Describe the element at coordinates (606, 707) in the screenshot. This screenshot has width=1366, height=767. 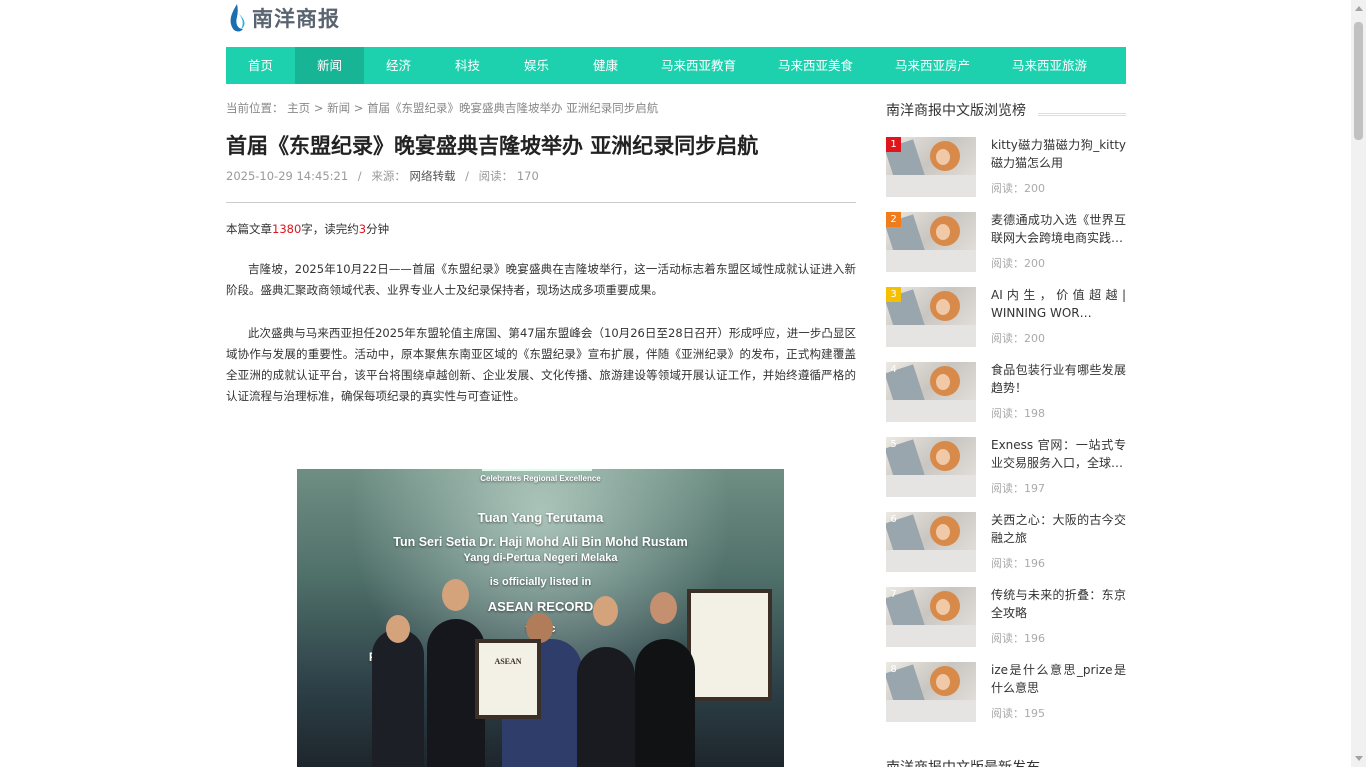
I see `photo-person` at that location.